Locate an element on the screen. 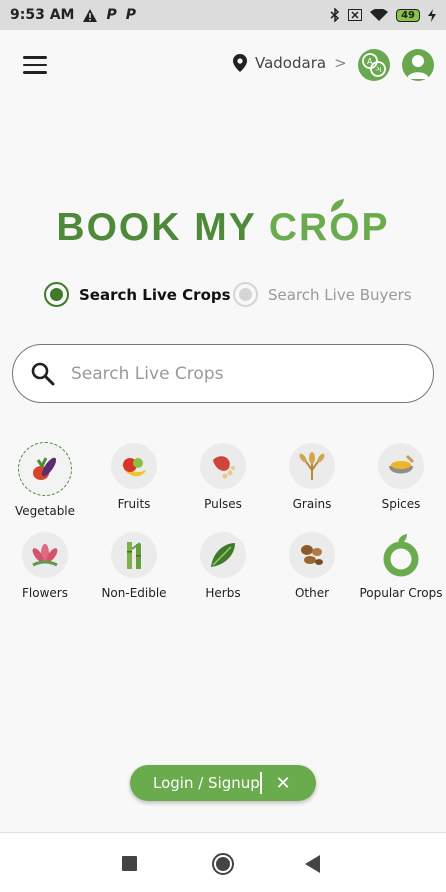 Image resolution: width=446 pixels, height=892 pixels. herbs-icon is located at coordinates (223, 555).